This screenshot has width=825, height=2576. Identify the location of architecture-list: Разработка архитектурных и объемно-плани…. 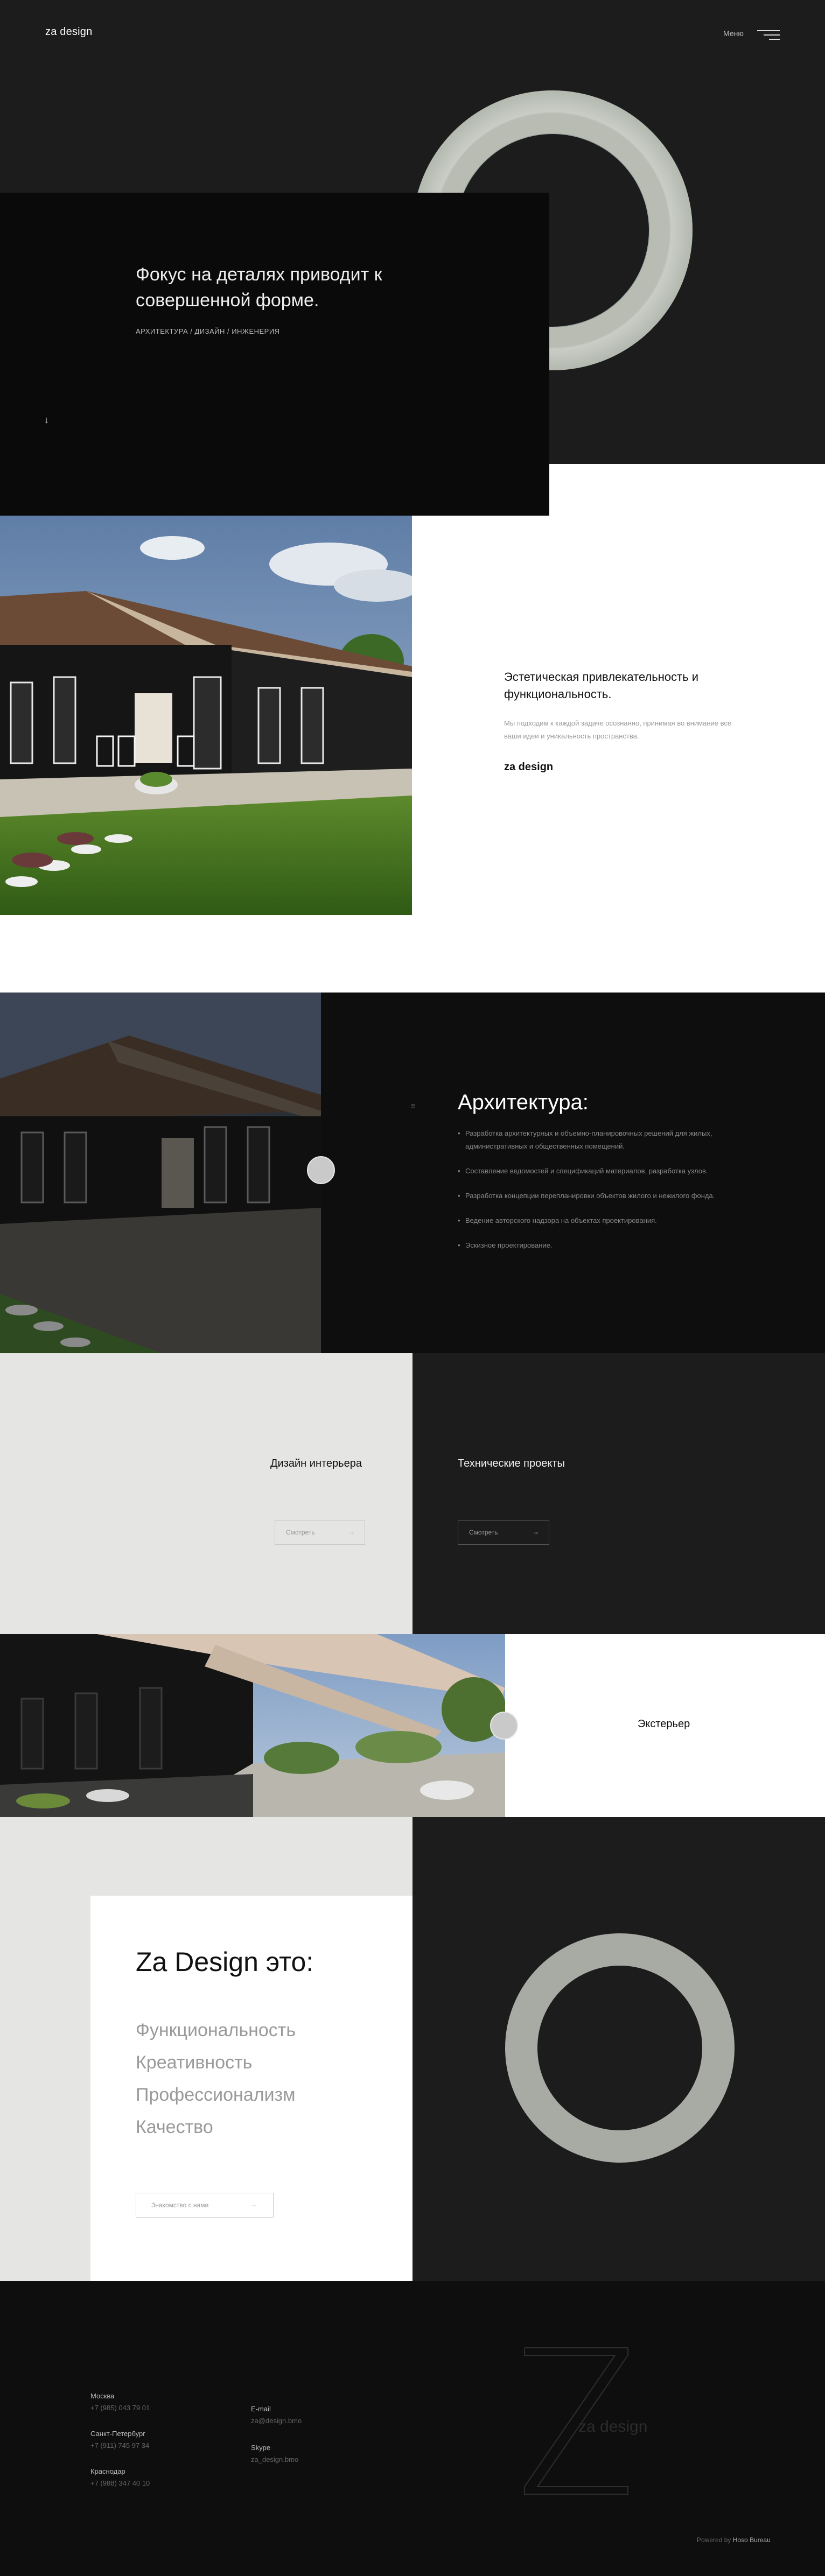
(598, 1196).